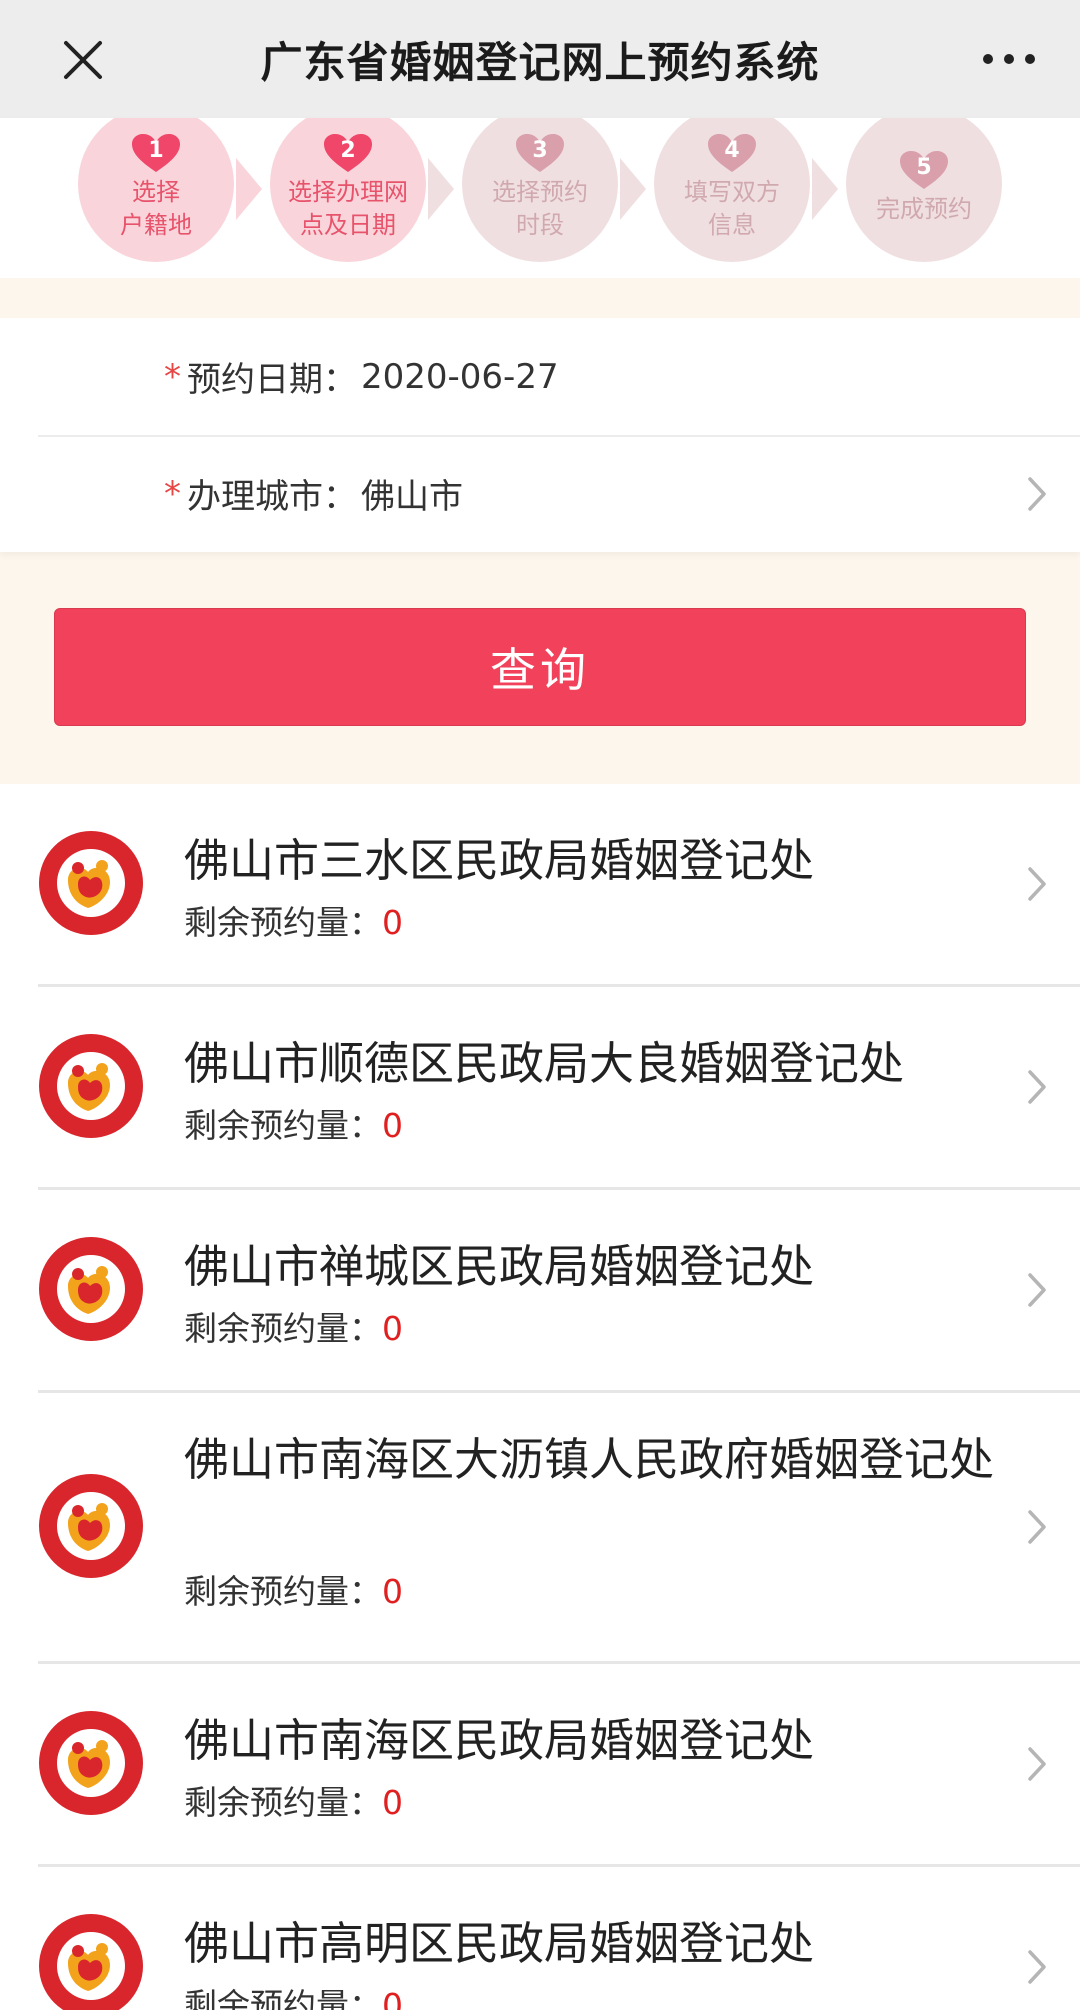 The image size is (1080, 2010). What do you see at coordinates (272, 497) in the screenshot?
I see `city-label: 办理城市：` at bounding box center [272, 497].